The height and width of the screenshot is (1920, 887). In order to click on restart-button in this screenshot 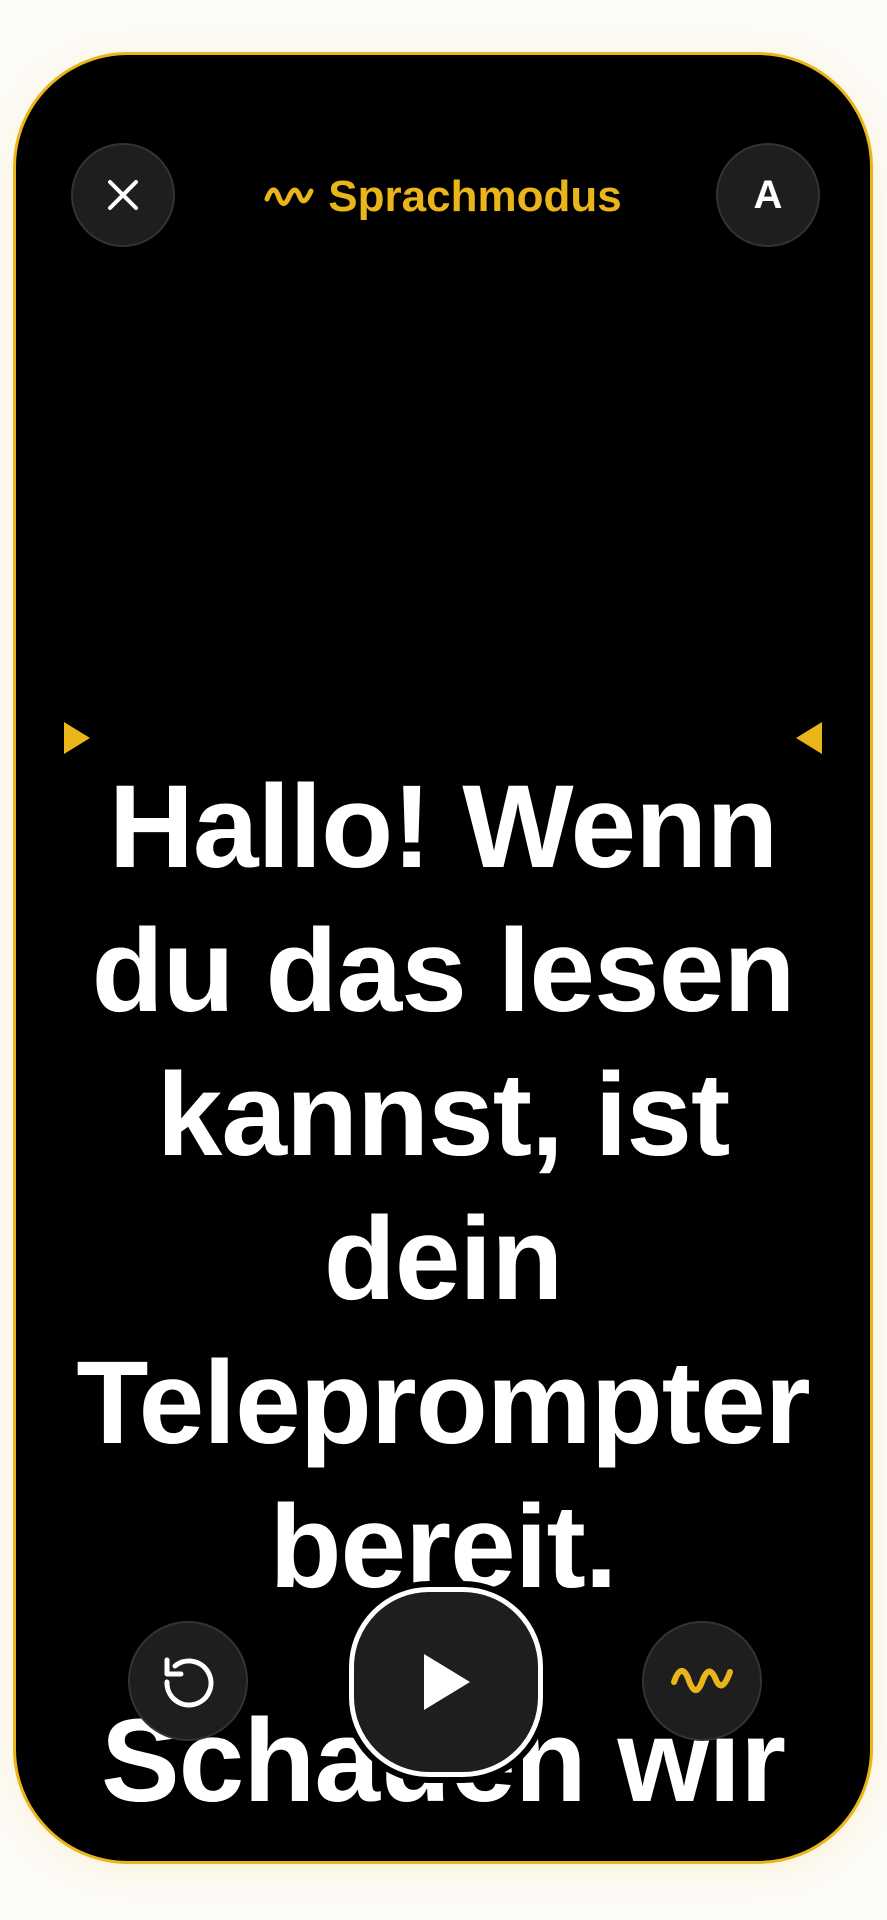, I will do `click(188, 1681)`.